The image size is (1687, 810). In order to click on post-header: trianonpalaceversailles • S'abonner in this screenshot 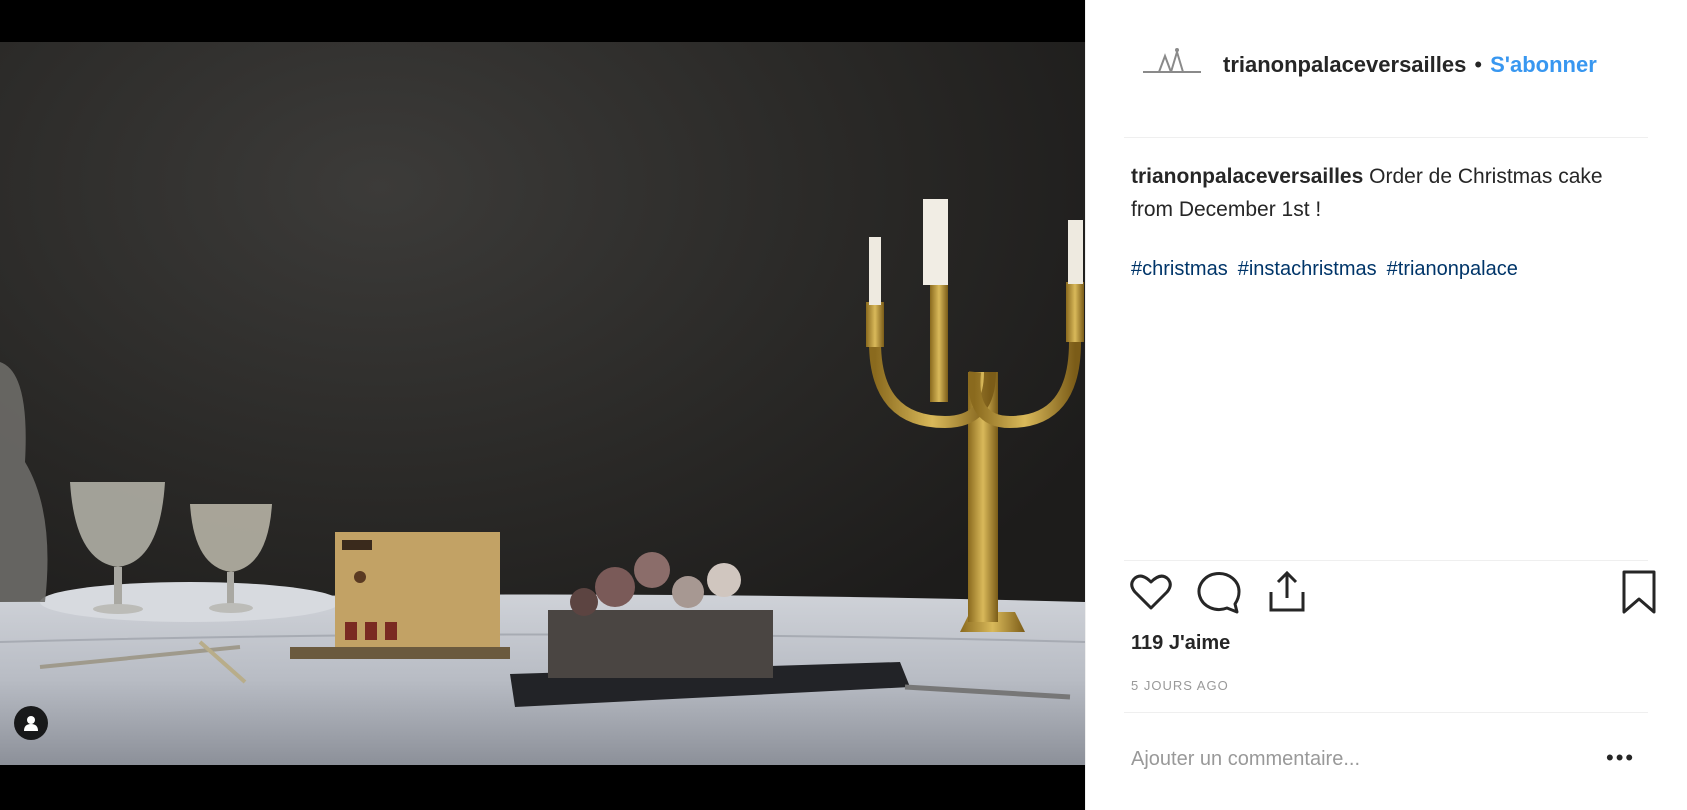, I will do `click(1386, 68)`.